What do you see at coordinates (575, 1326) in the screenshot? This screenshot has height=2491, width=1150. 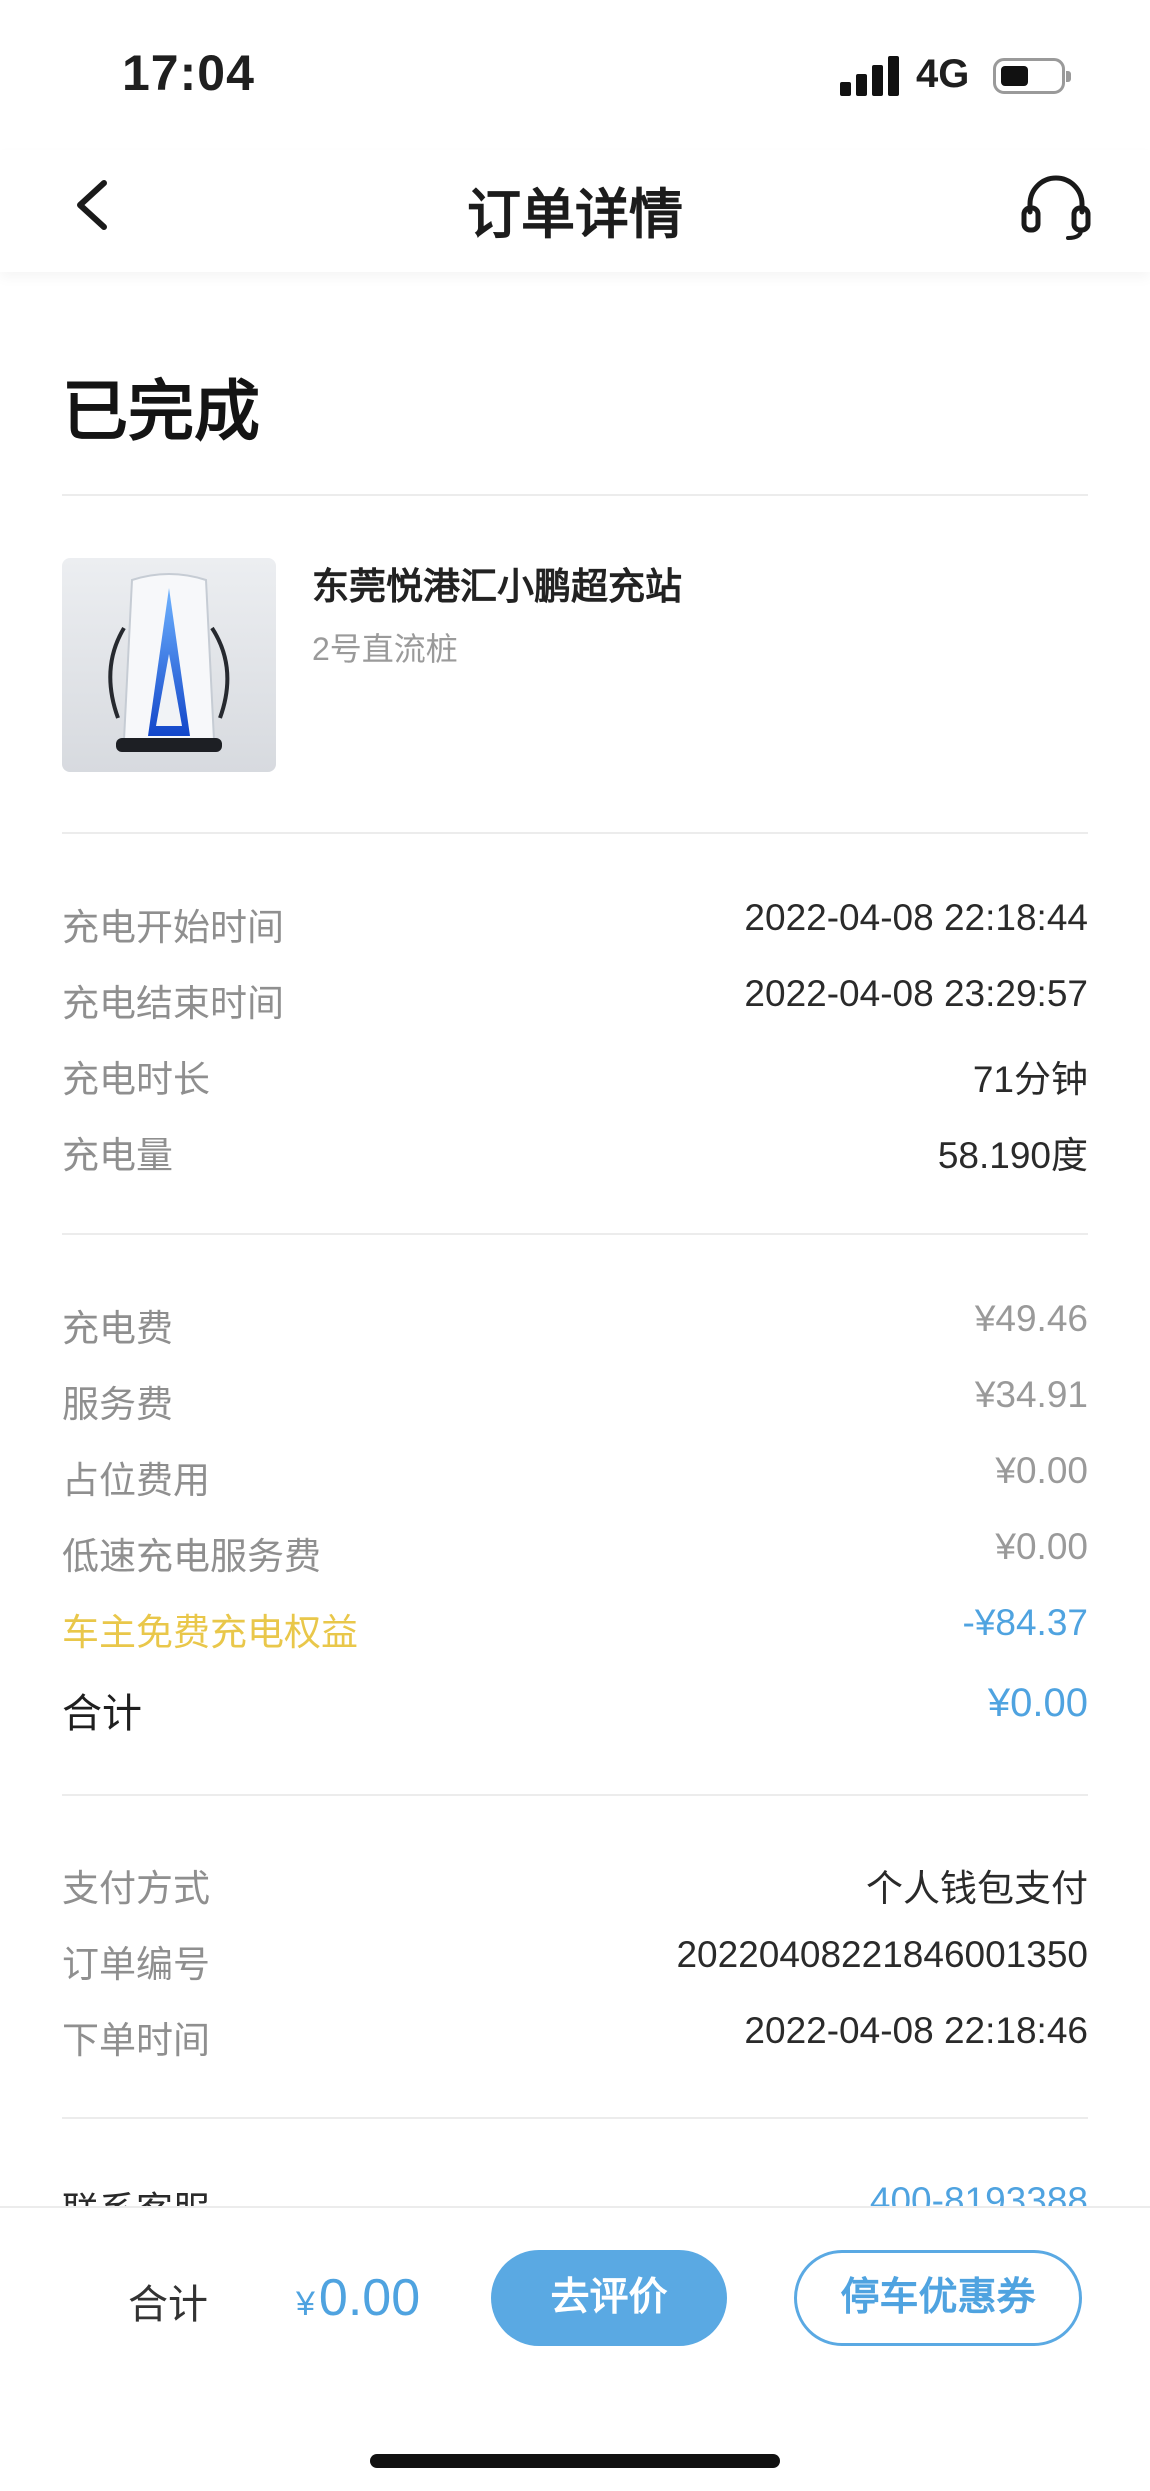 I see `charging-fee-row: 充电费 ¥49.46` at bounding box center [575, 1326].